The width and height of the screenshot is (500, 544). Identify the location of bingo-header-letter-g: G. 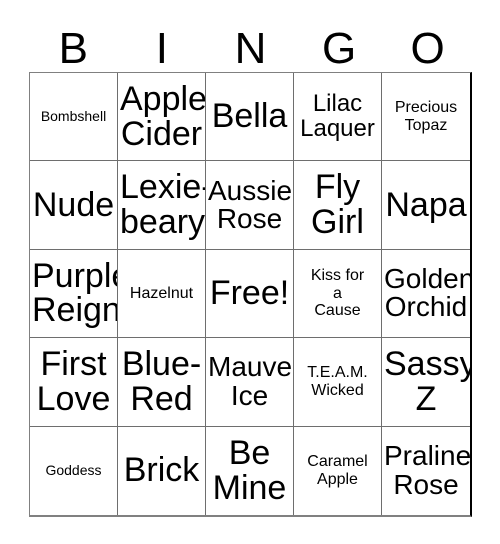
(339, 48).